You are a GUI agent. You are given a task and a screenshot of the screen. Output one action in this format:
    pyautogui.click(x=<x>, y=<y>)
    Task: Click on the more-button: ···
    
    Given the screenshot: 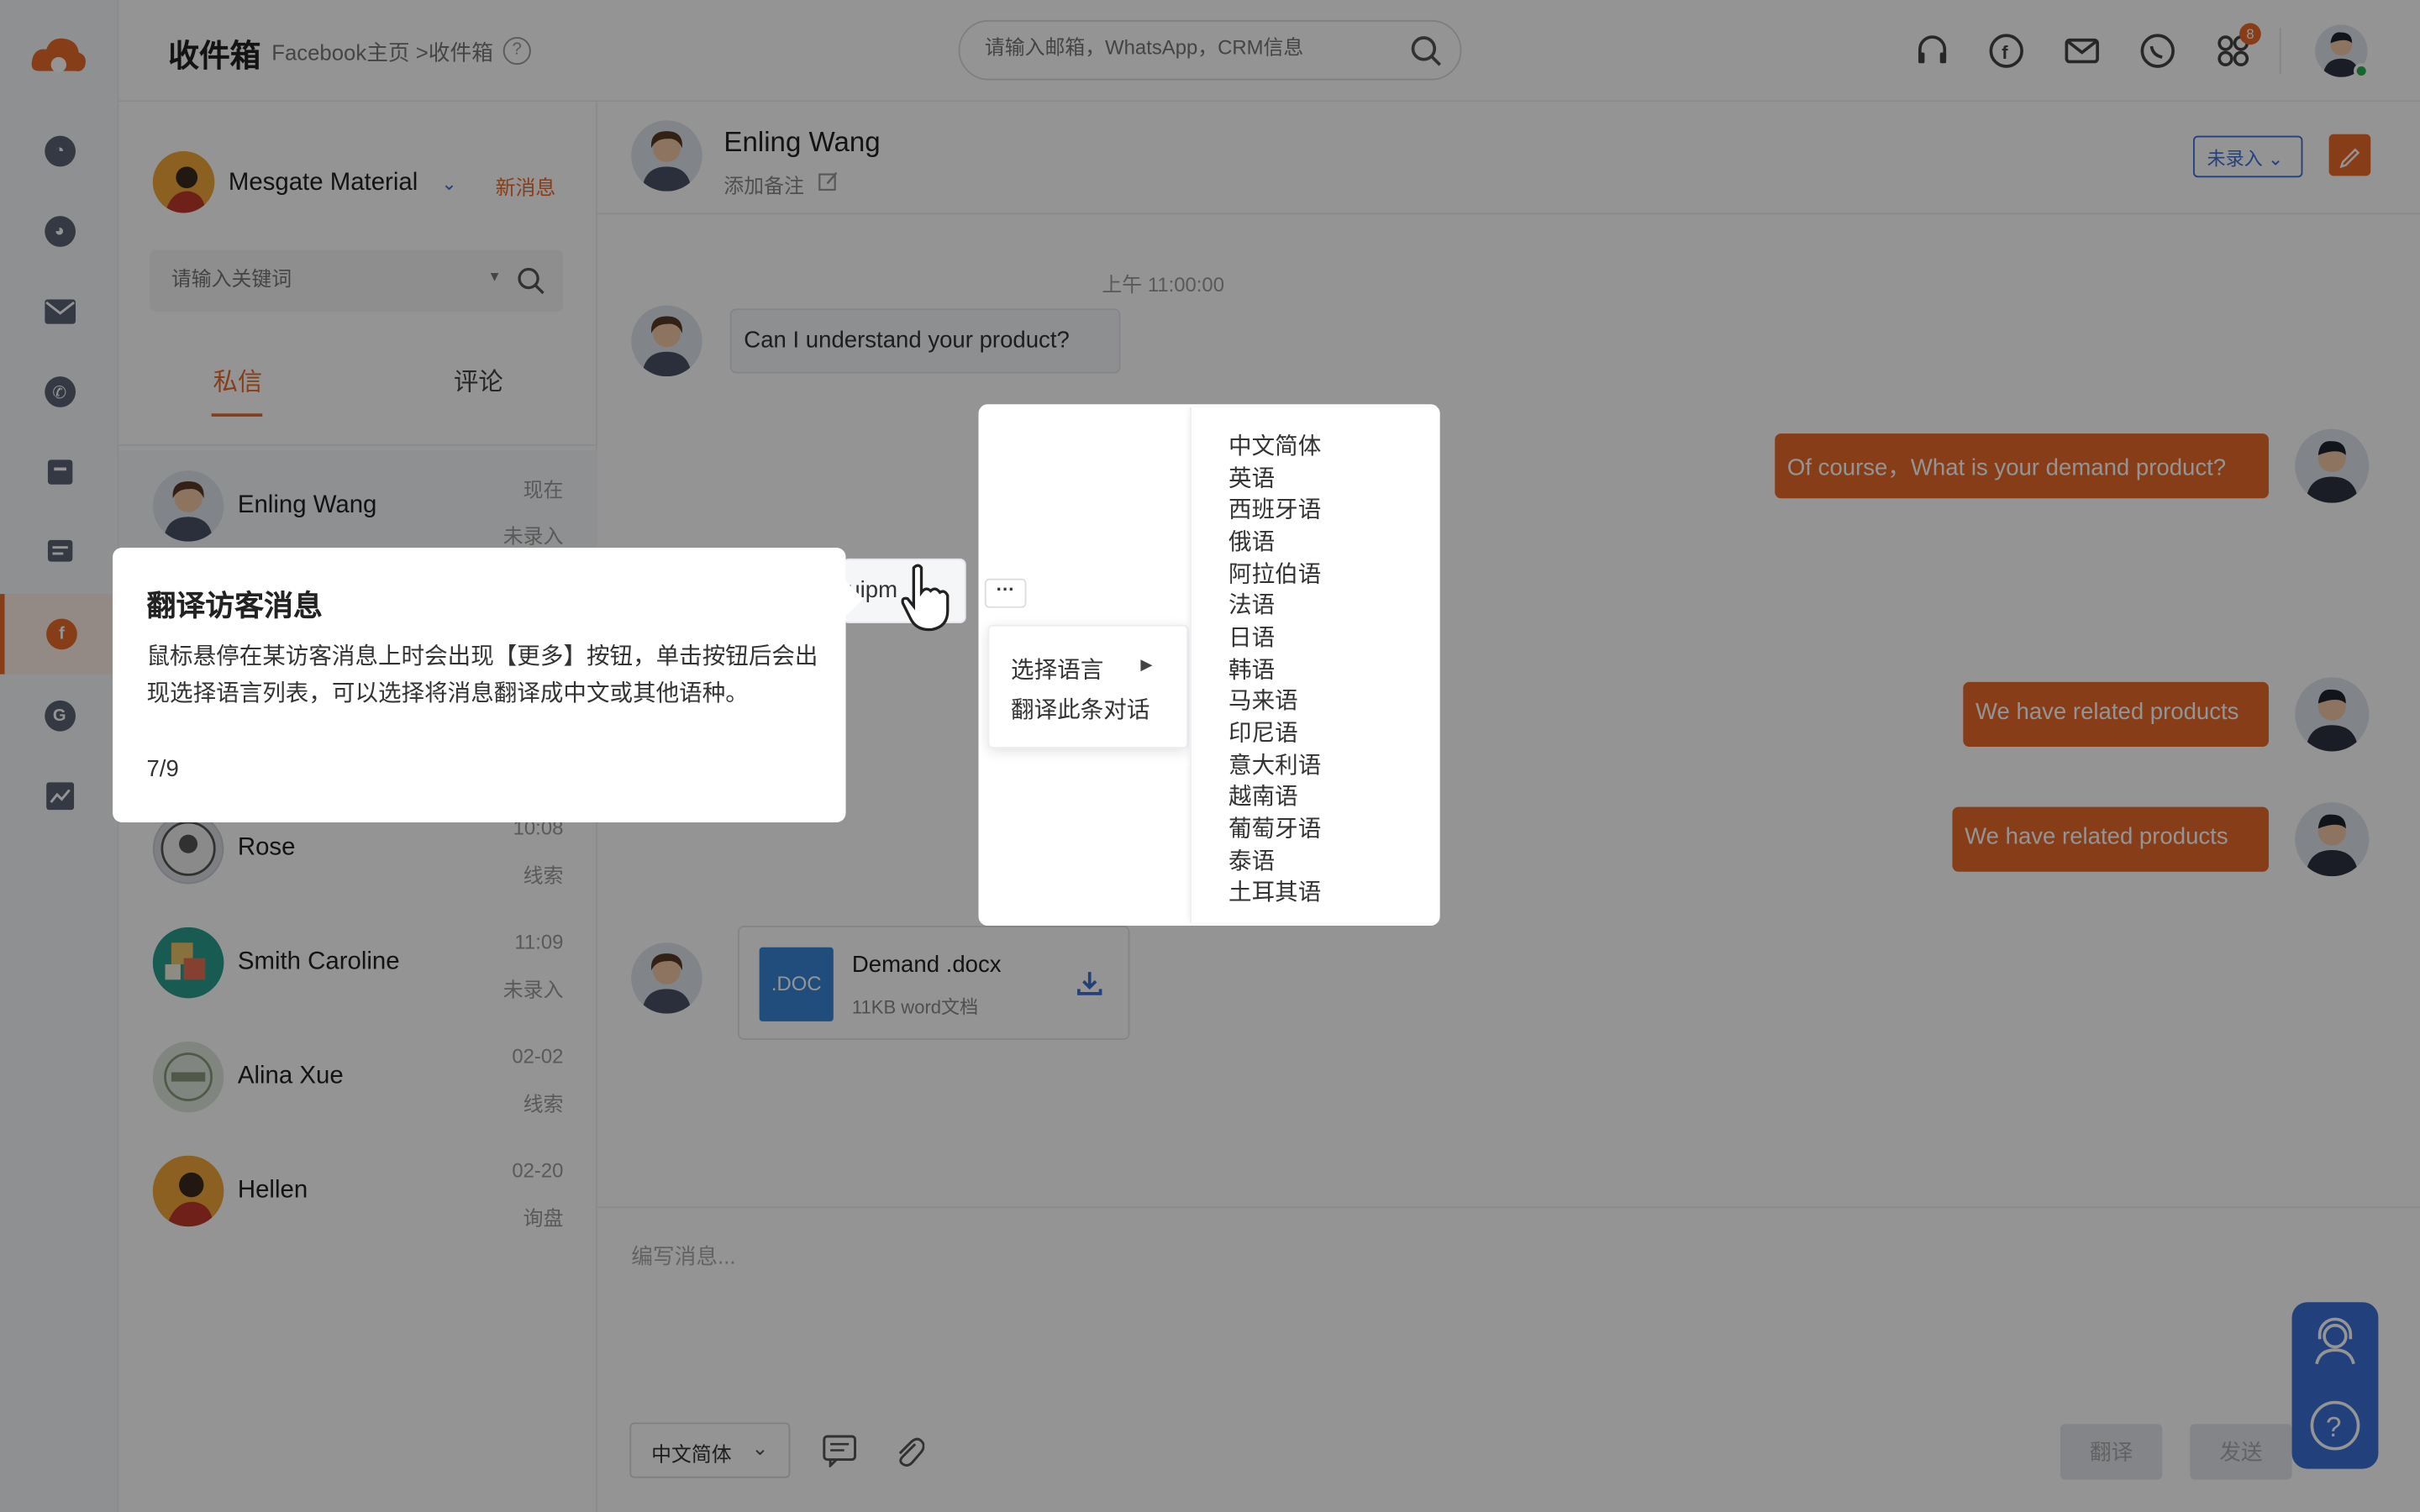 What is the action you would take?
    pyautogui.click(x=1005, y=593)
    